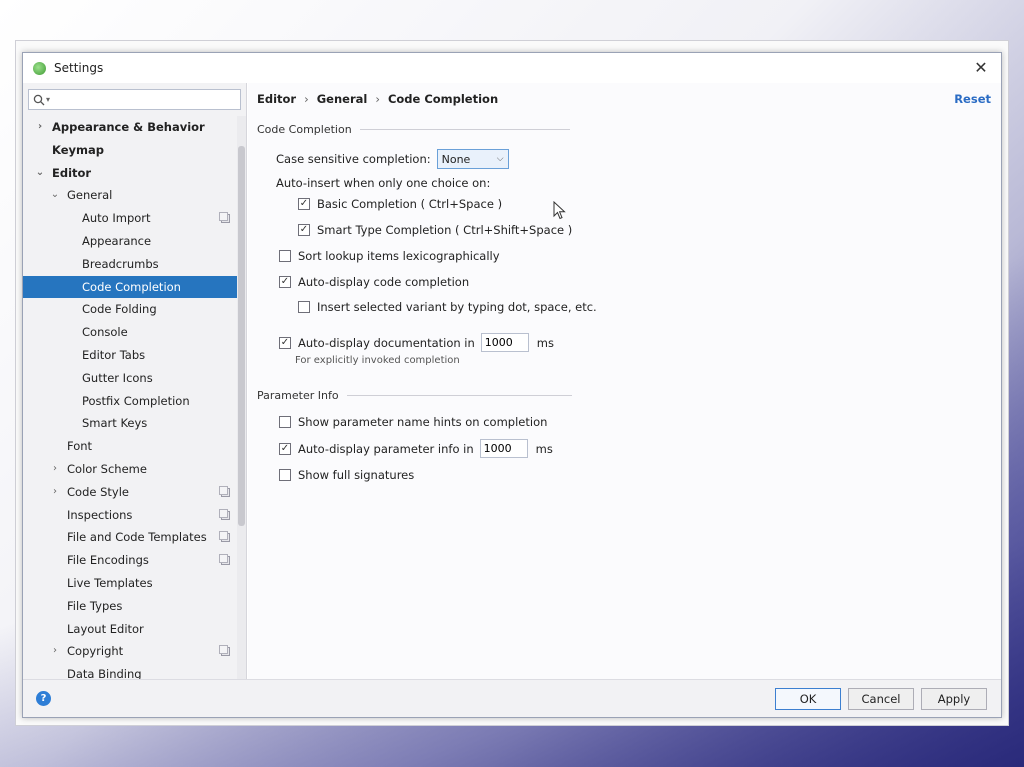 This screenshot has width=1024, height=767. I want to click on tree-item: Code Folding, so click(130, 309).